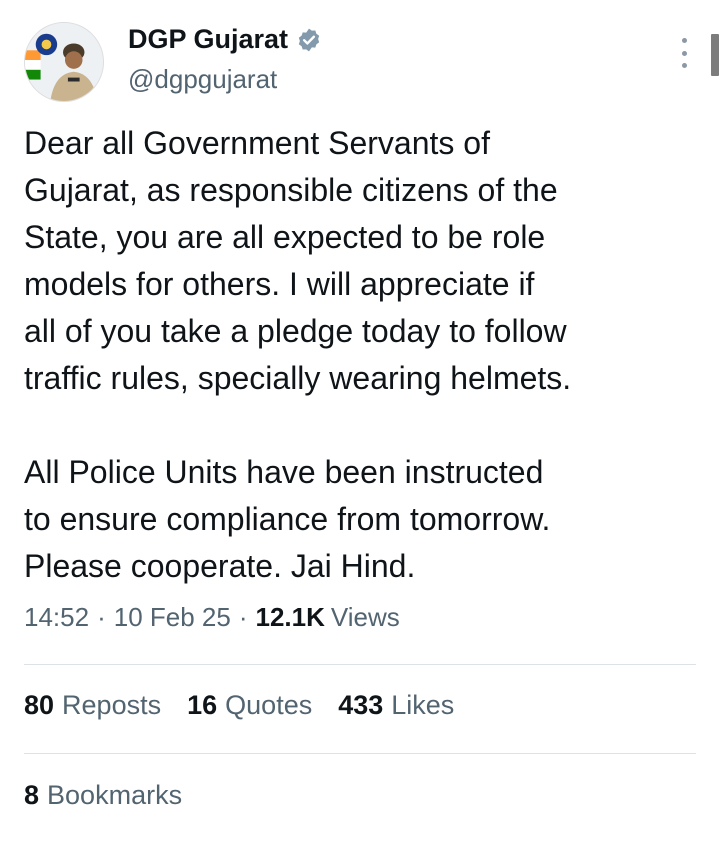  I want to click on reposts-stat: 80 Reposts, so click(92, 705).